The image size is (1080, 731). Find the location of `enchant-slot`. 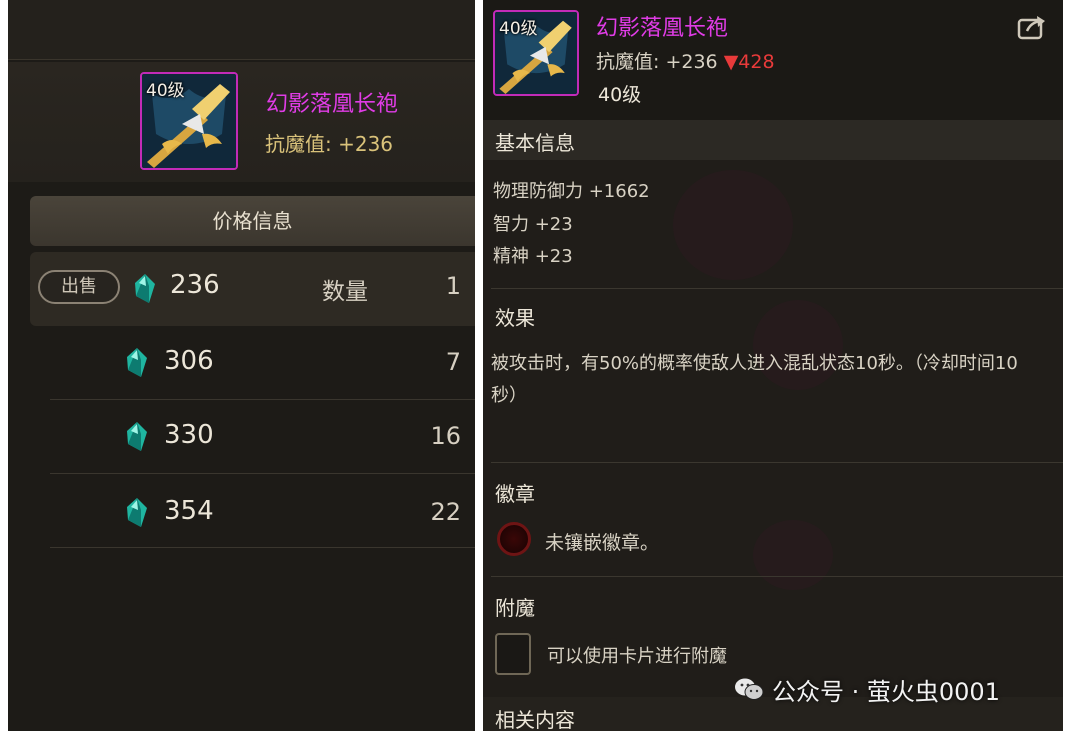

enchant-slot is located at coordinates (513, 654).